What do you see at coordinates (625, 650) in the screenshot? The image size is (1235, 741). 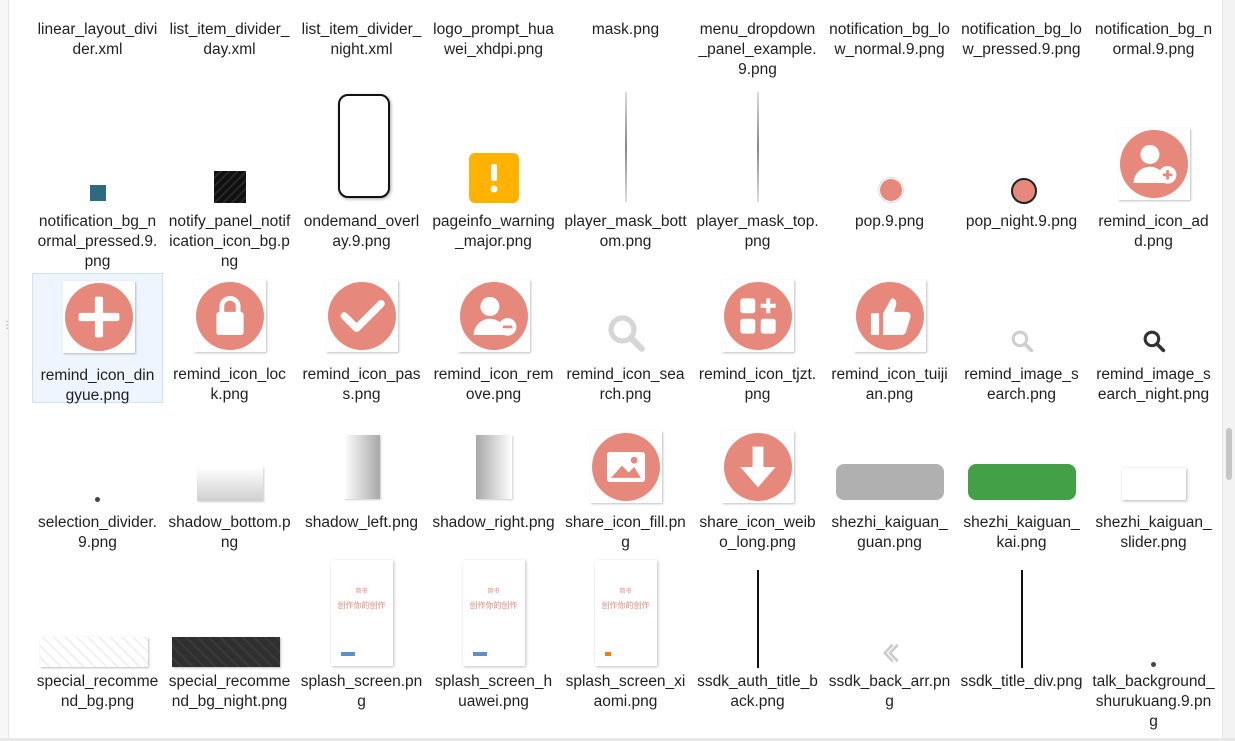 I see `file-item: 简书 创作你的创作 splash_screen_xiaomi.png` at bounding box center [625, 650].